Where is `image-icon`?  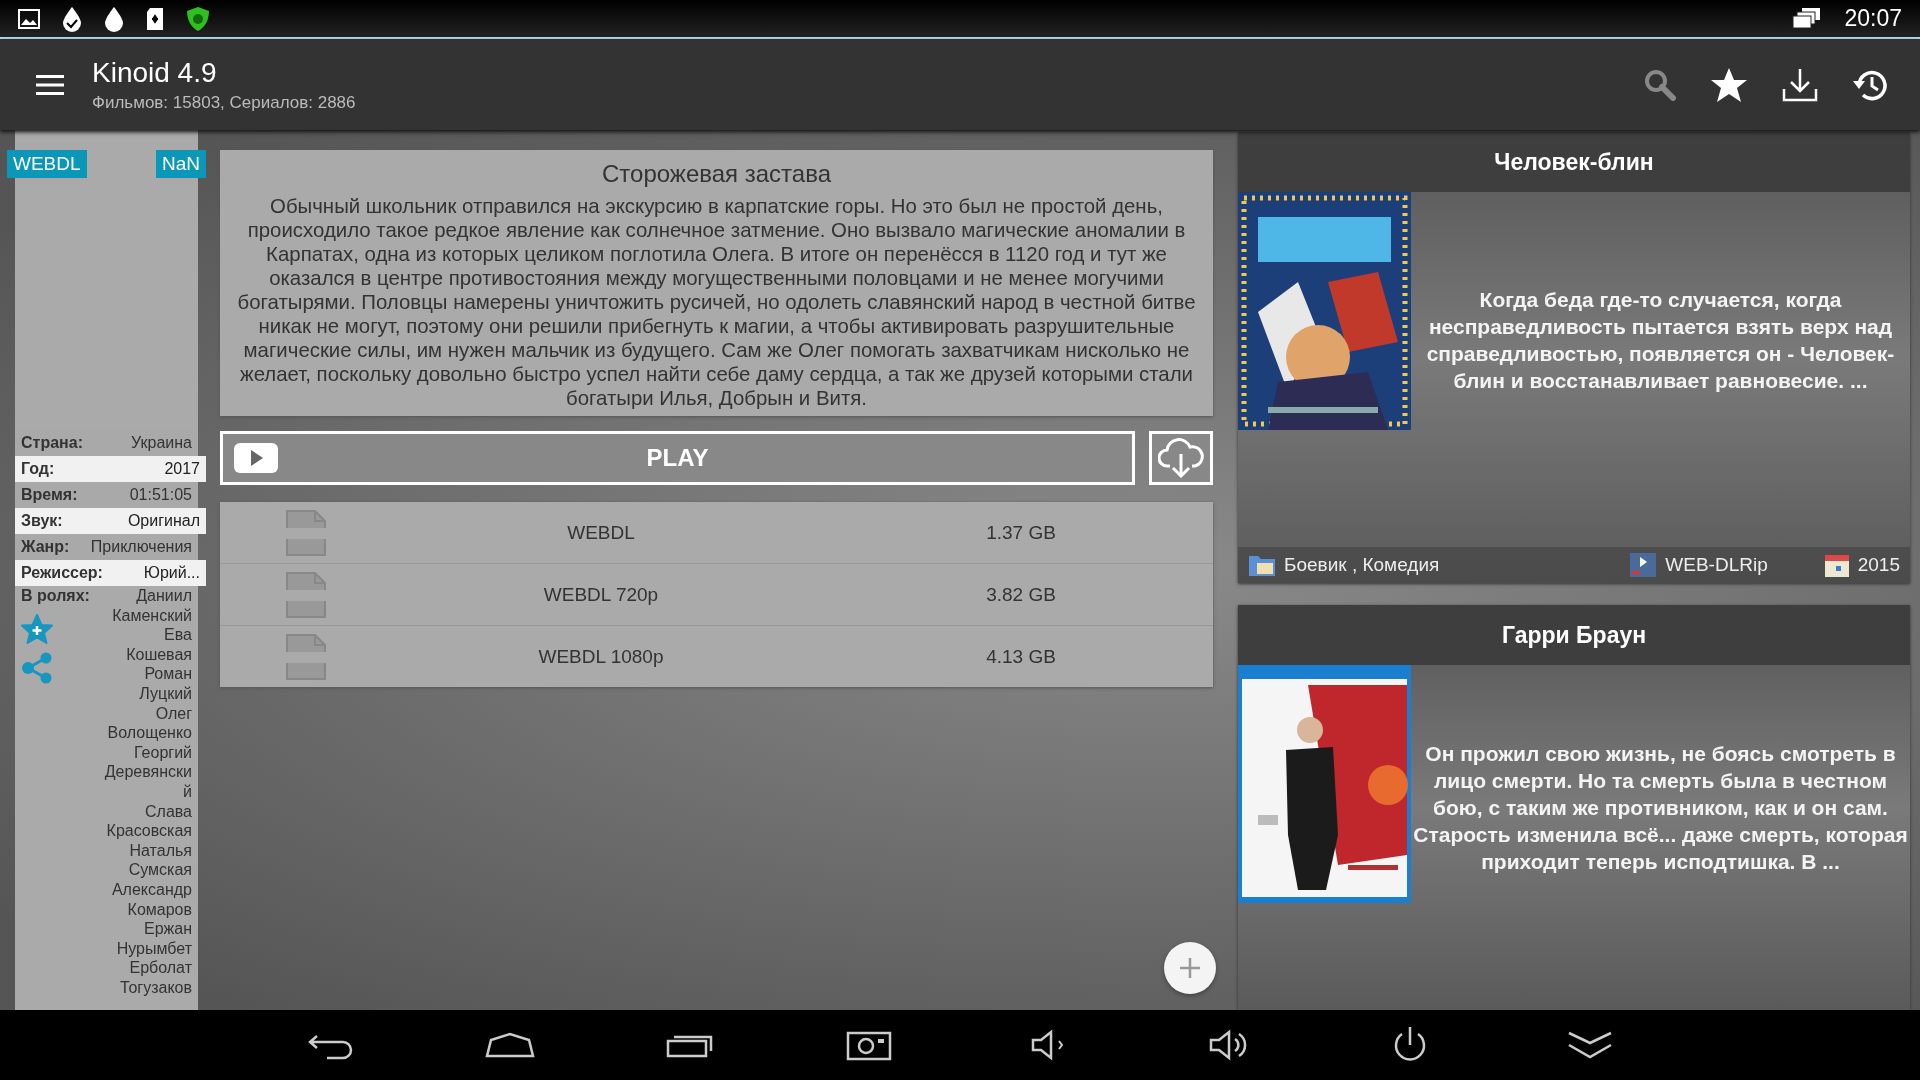 image-icon is located at coordinates (29, 18).